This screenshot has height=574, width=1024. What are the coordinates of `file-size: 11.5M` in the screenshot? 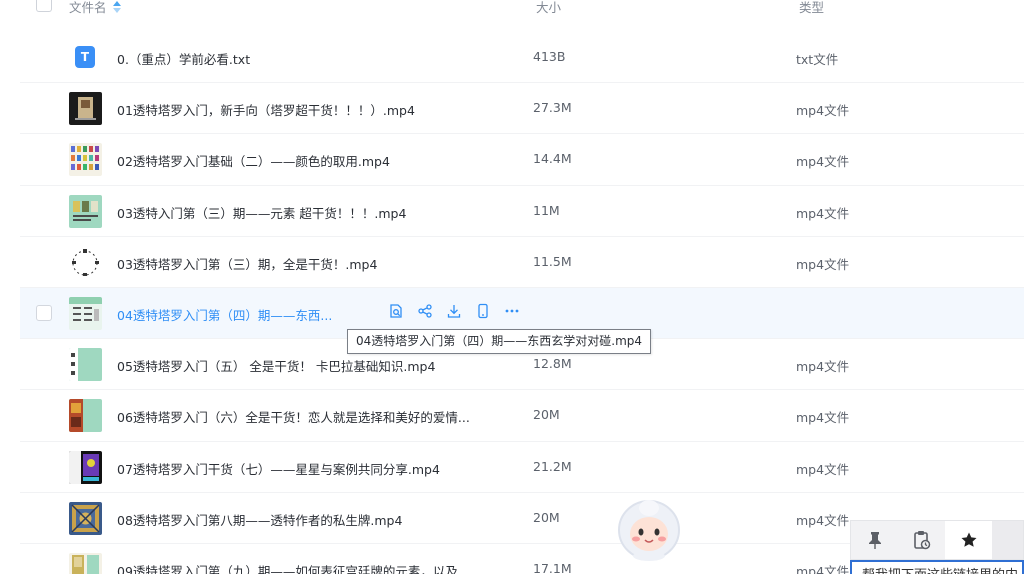 It's located at (552, 261).